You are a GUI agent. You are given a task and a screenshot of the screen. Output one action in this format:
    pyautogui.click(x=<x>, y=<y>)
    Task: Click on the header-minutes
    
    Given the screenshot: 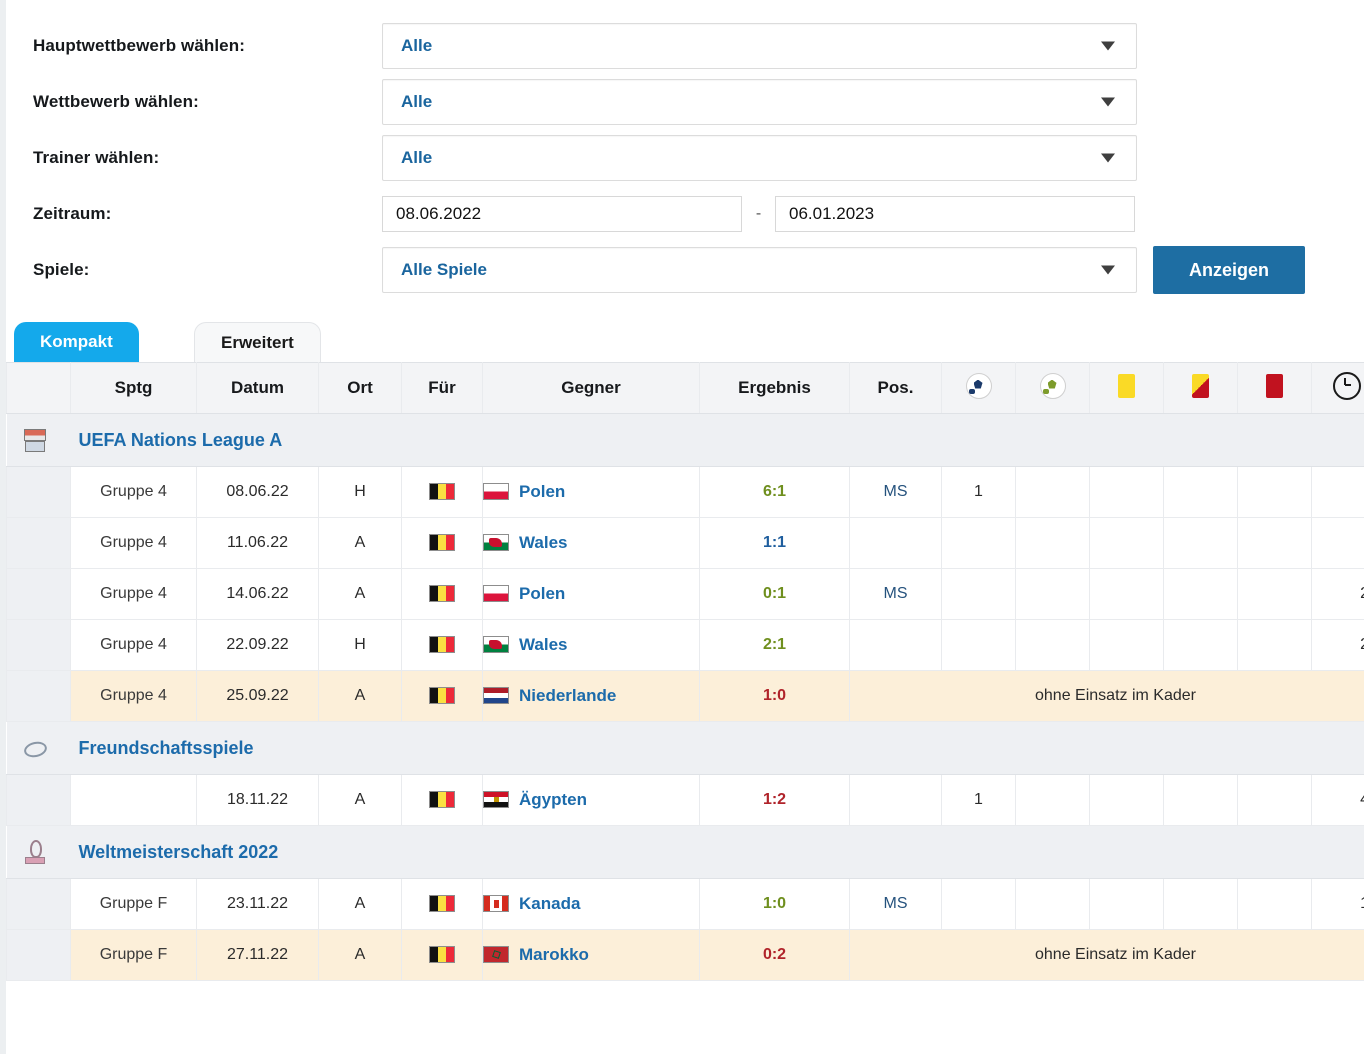 What is the action you would take?
    pyautogui.click(x=1337, y=388)
    